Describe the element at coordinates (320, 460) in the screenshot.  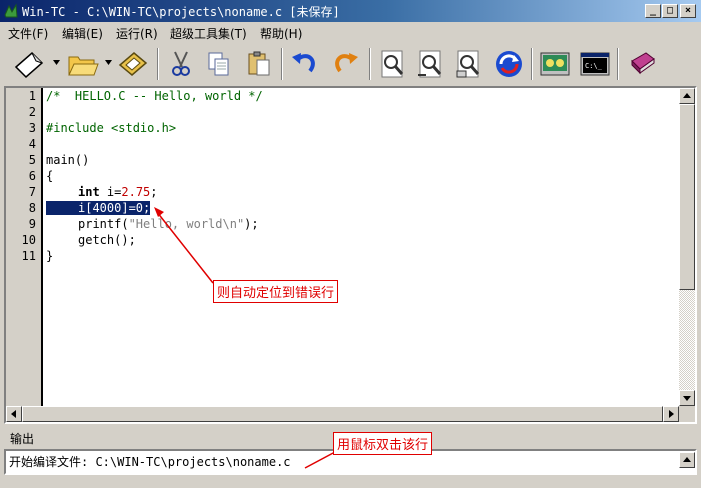
I see `annotation-arrow-output-line` at that location.